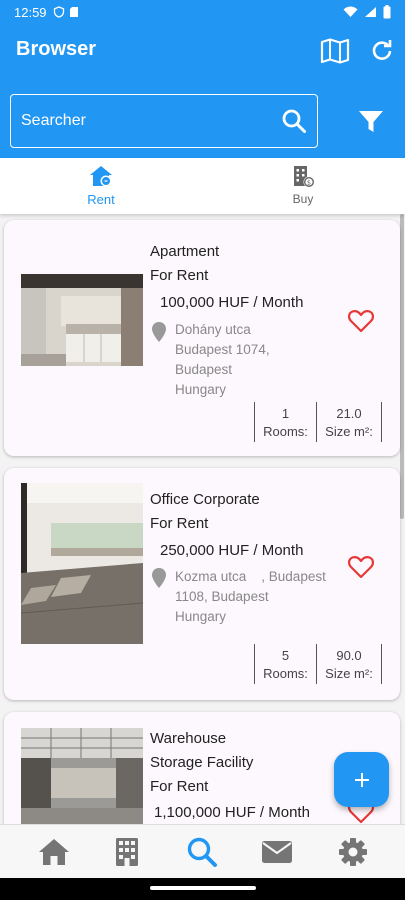 Image resolution: width=405 pixels, height=900 pixels. Describe the element at coordinates (101, 176) in the screenshot. I see `house-rent-icon` at that location.